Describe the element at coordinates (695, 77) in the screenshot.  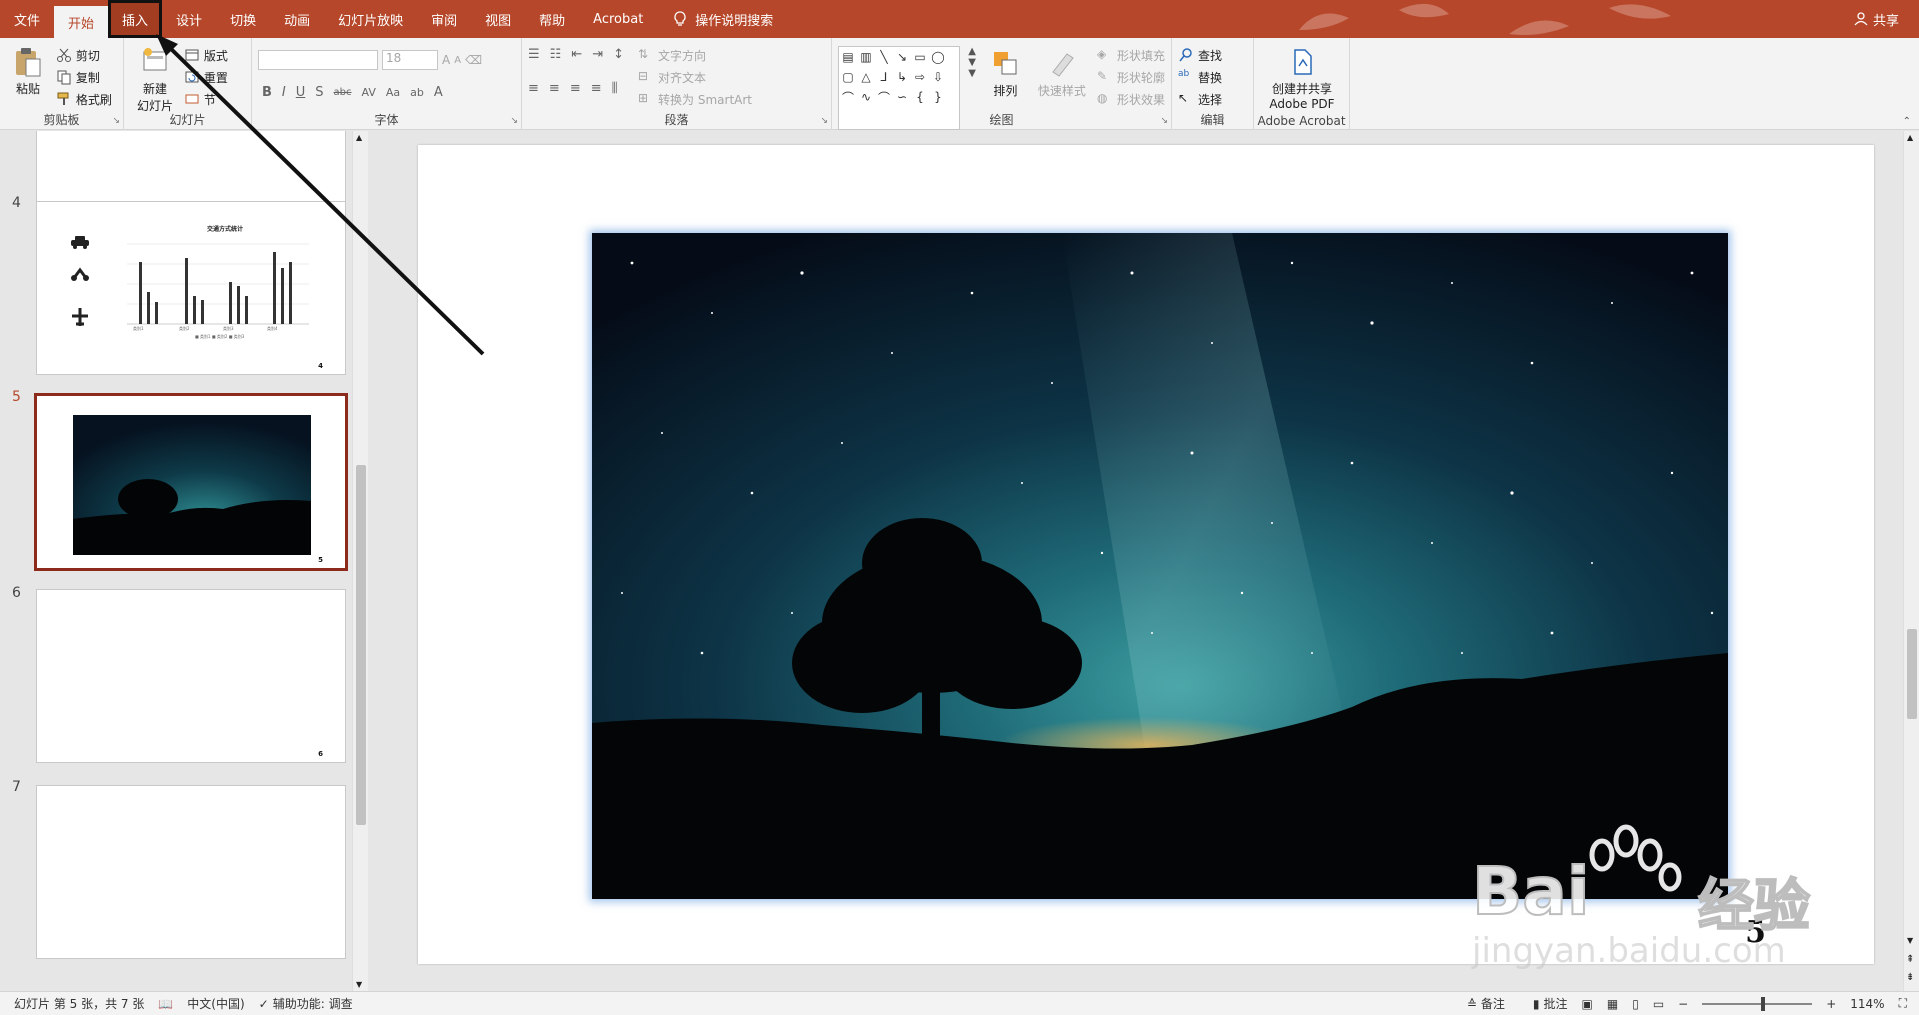
I see `align-text-button: ⊟ 对齐文本` at that location.